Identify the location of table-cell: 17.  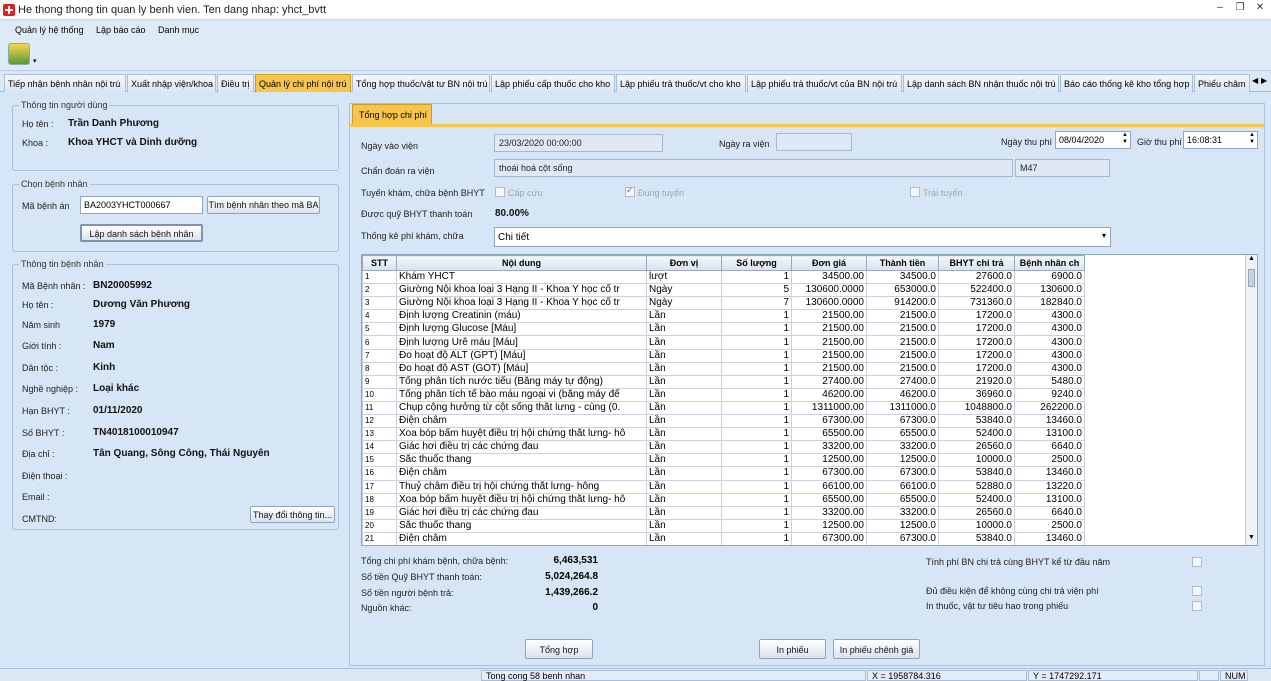
(379, 486).